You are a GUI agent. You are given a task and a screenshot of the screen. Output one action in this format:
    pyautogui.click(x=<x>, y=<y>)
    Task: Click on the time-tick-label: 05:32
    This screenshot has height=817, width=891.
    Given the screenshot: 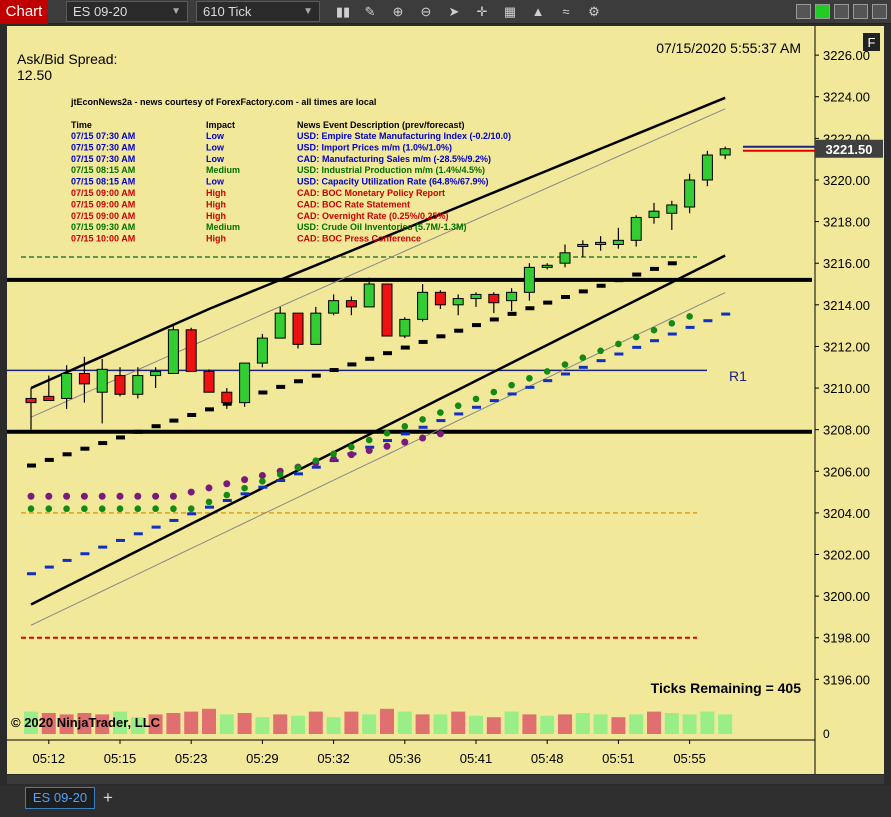 What is the action you would take?
    pyautogui.click(x=333, y=758)
    